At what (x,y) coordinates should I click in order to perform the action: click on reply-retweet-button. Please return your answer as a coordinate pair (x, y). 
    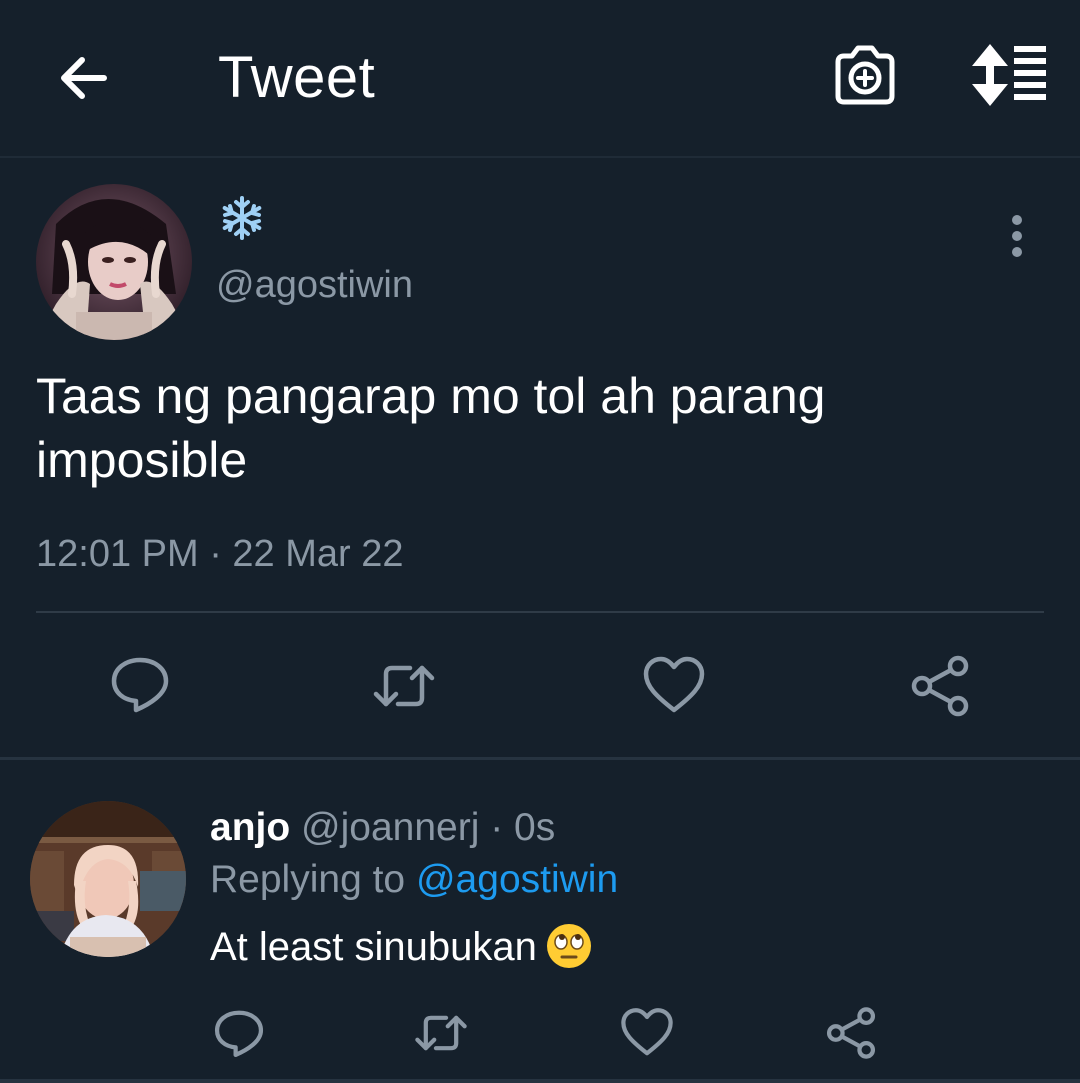
    Looking at the image, I should click on (441, 1033).